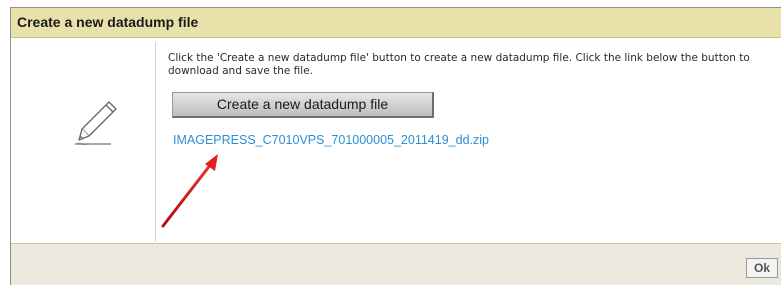 Image resolution: width=781 pixels, height=285 pixels. What do you see at coordinates (96, 123) in the screenshot?
I see `pencil-icon` at bounding box center [96, 123].